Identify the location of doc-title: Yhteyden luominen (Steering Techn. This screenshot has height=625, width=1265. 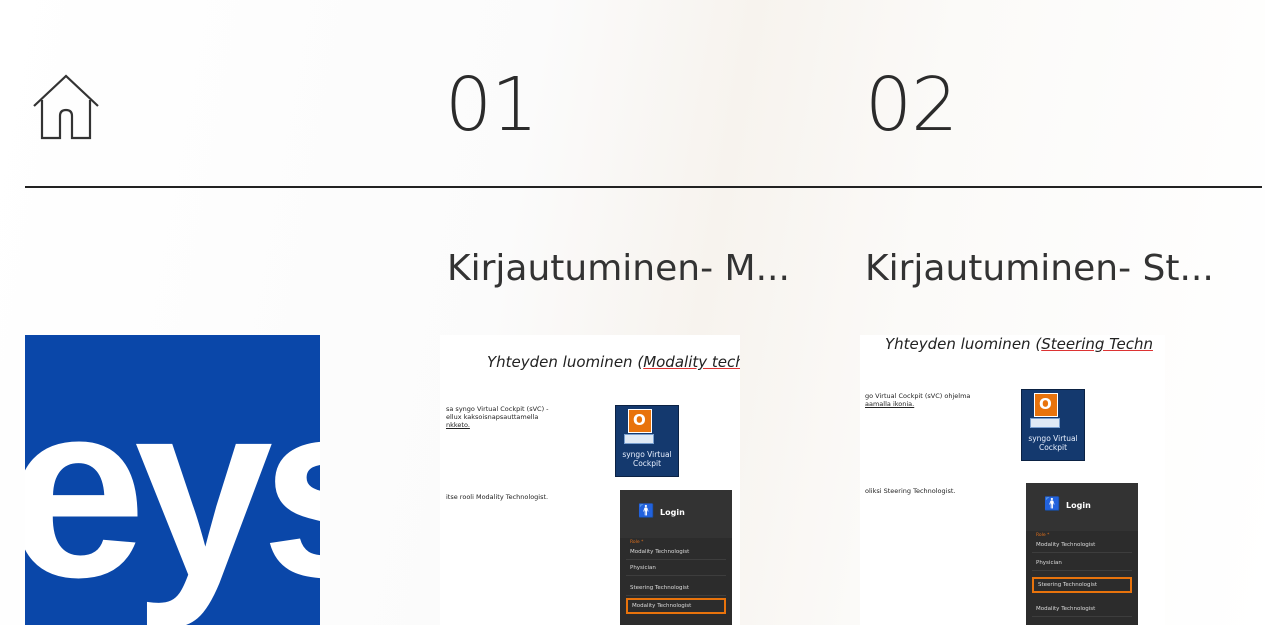
(1019, 344).